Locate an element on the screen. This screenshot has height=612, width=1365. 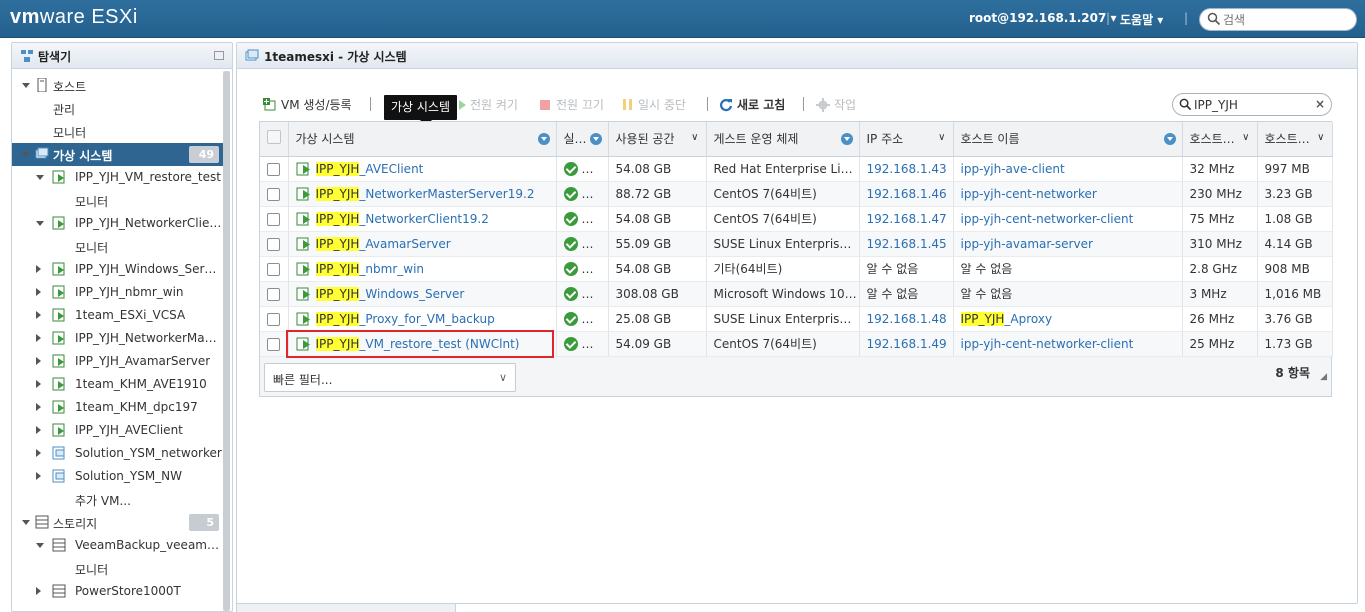
nav-item: IPP_YJH_AvamarServer is located at coordinates (118, 361).